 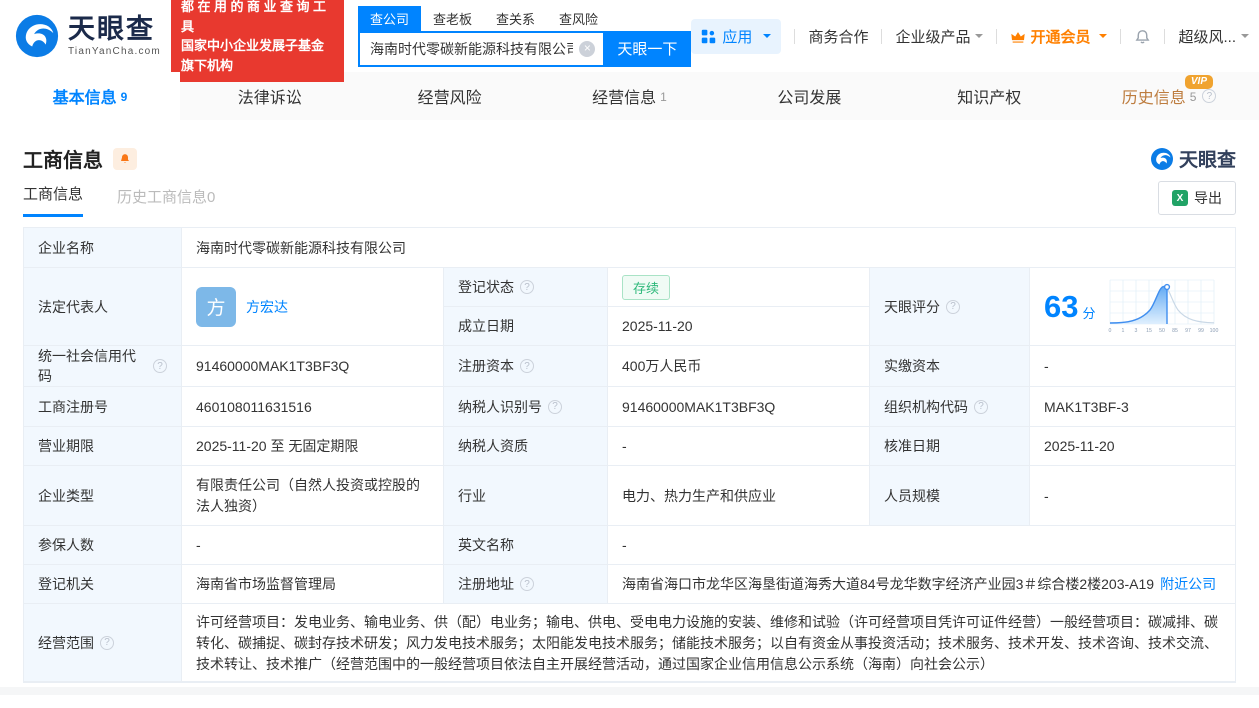 What do you see at coordinates (739, 446) in the screenshot?
I see `field-taxpayer-quality-value: -` at bounding box center [739, 446].